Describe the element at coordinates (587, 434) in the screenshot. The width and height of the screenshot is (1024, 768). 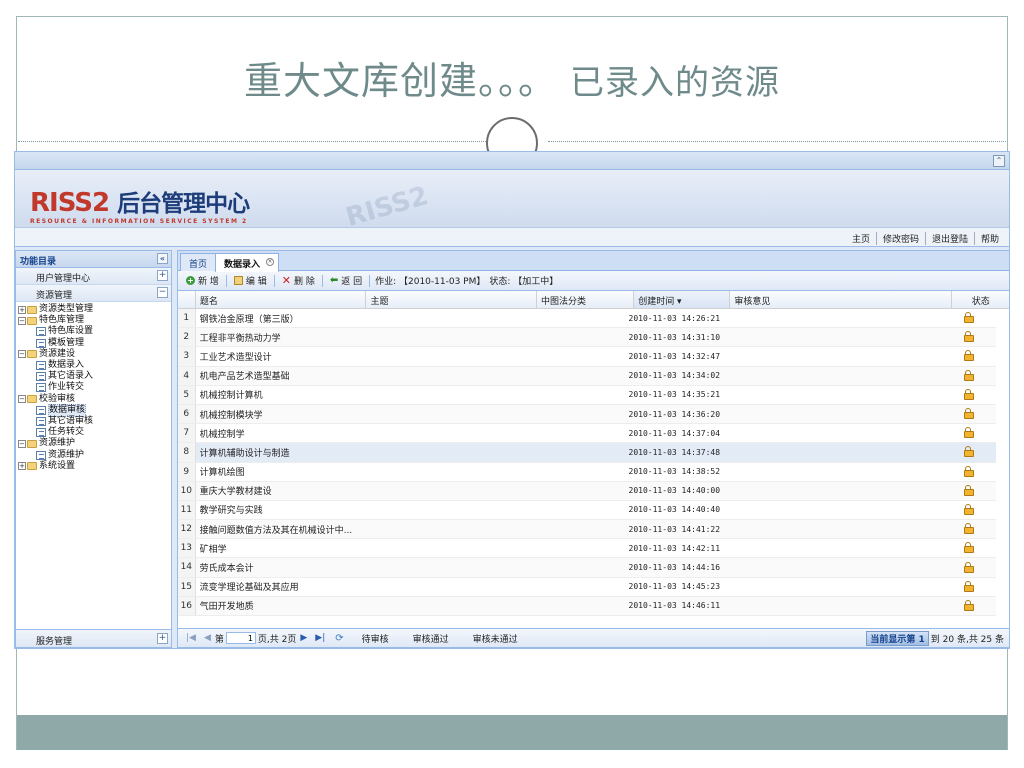
I see `table-row: 7 机械控制学 2010-11-03 14:37:04` at that location.